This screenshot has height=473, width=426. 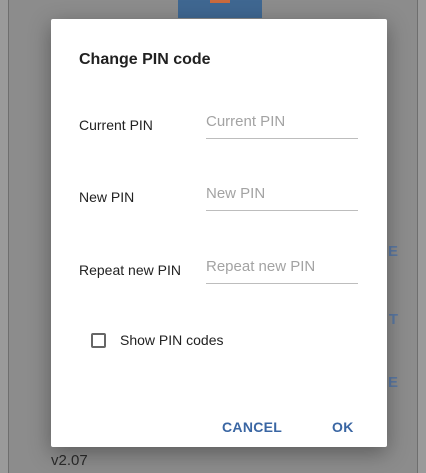 I want to click on show-pin-toggle: Show PIN codes, so click(x=157, y=340).